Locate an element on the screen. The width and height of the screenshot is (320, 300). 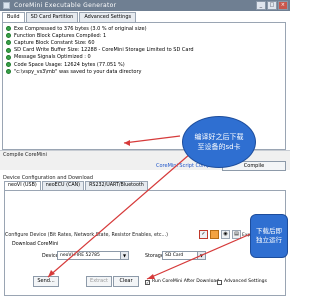
advanced-settings-label: Advanced Settings is located at coordinates (245, 281).